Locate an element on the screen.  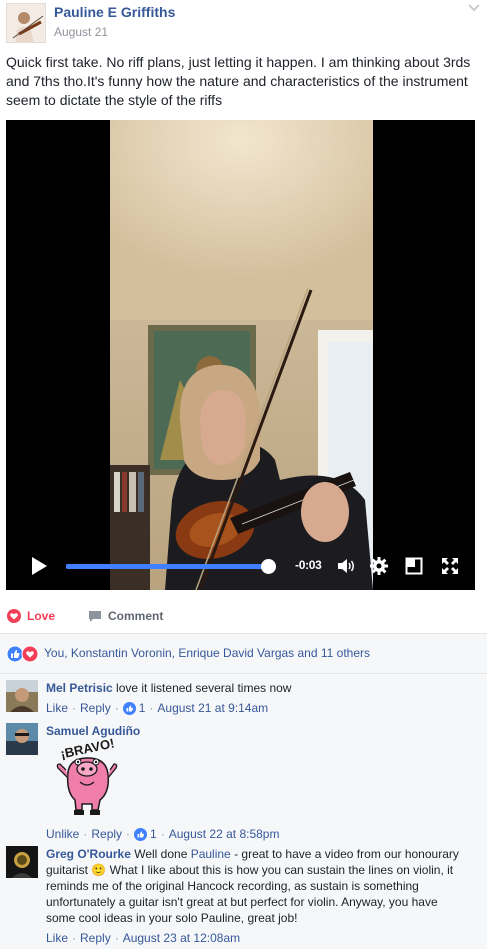
minimize-icon is located at coordinates (414, 566).